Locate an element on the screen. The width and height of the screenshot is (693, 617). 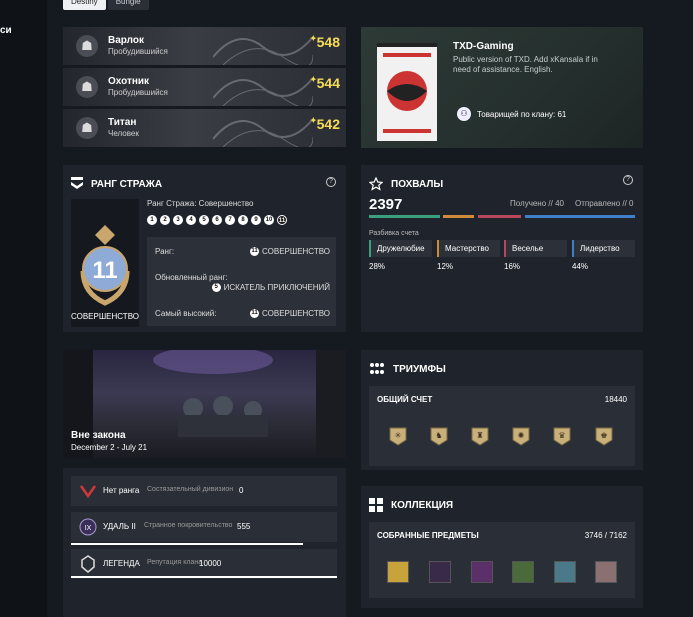
rank-type: Репутация клана is located at coordinates (175, 562).